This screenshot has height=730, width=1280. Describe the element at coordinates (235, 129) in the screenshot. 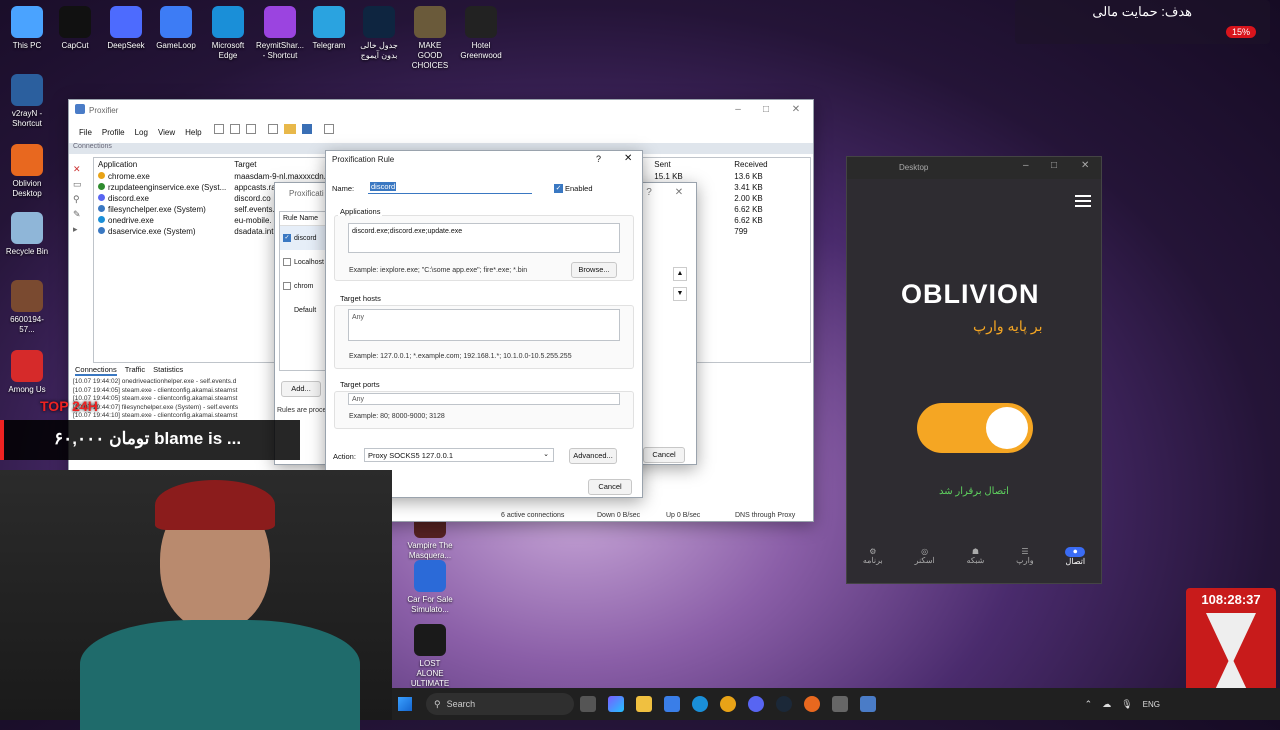

I see `toolbar-grid-icon` at that location.